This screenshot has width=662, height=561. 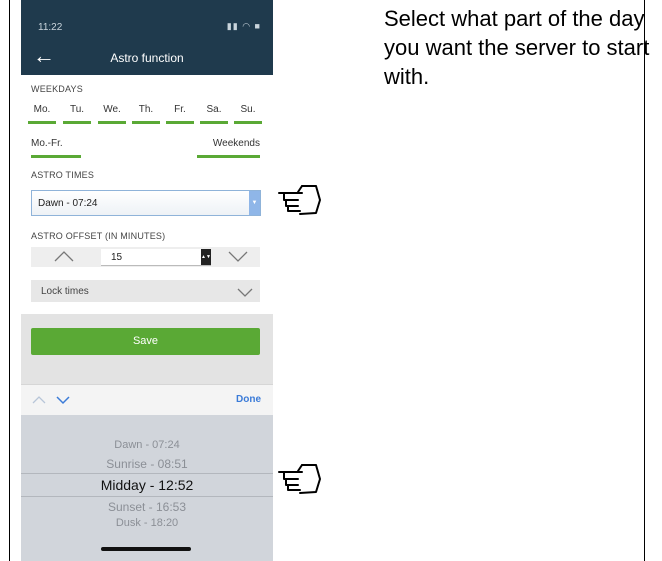 I want to click on weekday-fr: Fr., so click(x=180, y=114).